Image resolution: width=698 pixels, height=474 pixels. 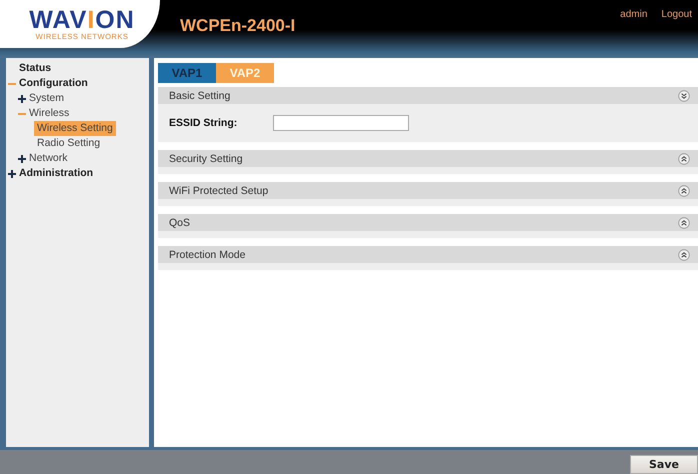 I want to click on section-header: Basic Setting, so click(x=428, y=95).